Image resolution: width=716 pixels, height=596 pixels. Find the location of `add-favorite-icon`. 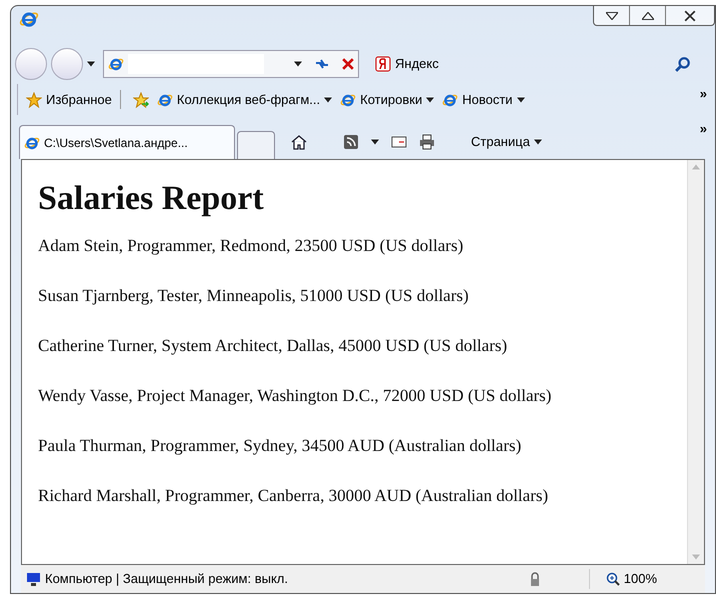

add-favorite-icon is located at coordinates (140, 100).